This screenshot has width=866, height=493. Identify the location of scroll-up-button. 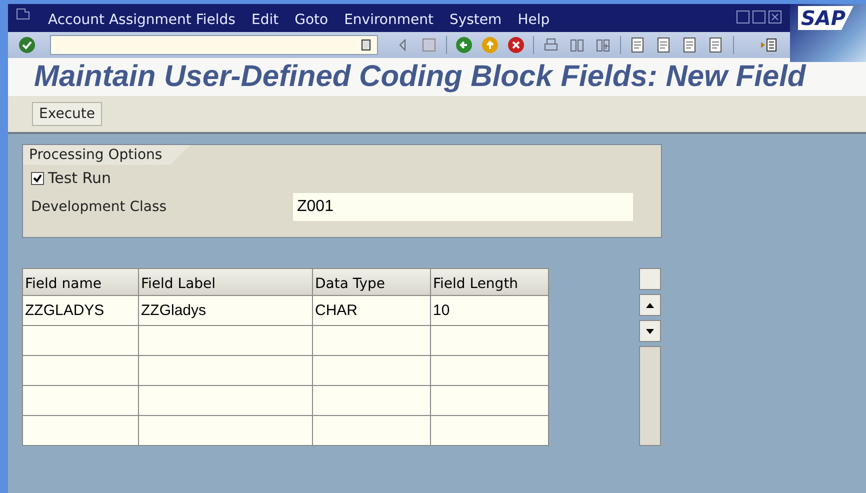
(650, 305).